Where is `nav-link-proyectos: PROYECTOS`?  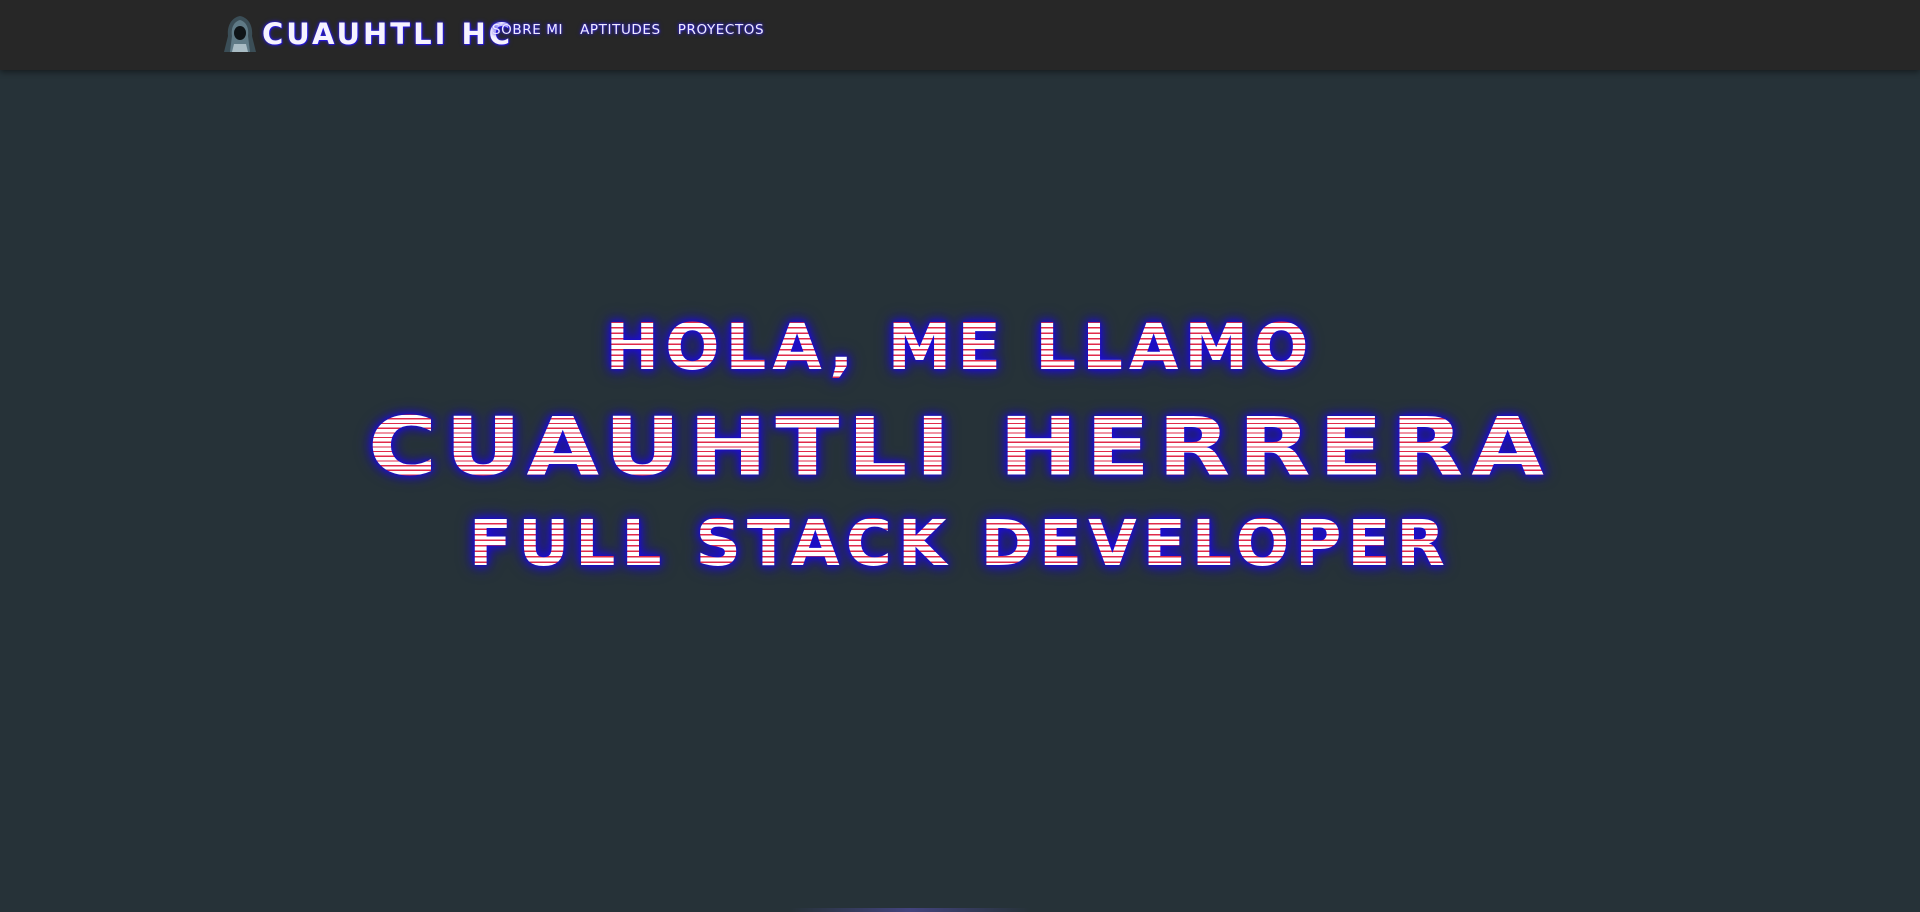 nav-link-proyectos: PROYECTOS is located at coordinates (721, 30).